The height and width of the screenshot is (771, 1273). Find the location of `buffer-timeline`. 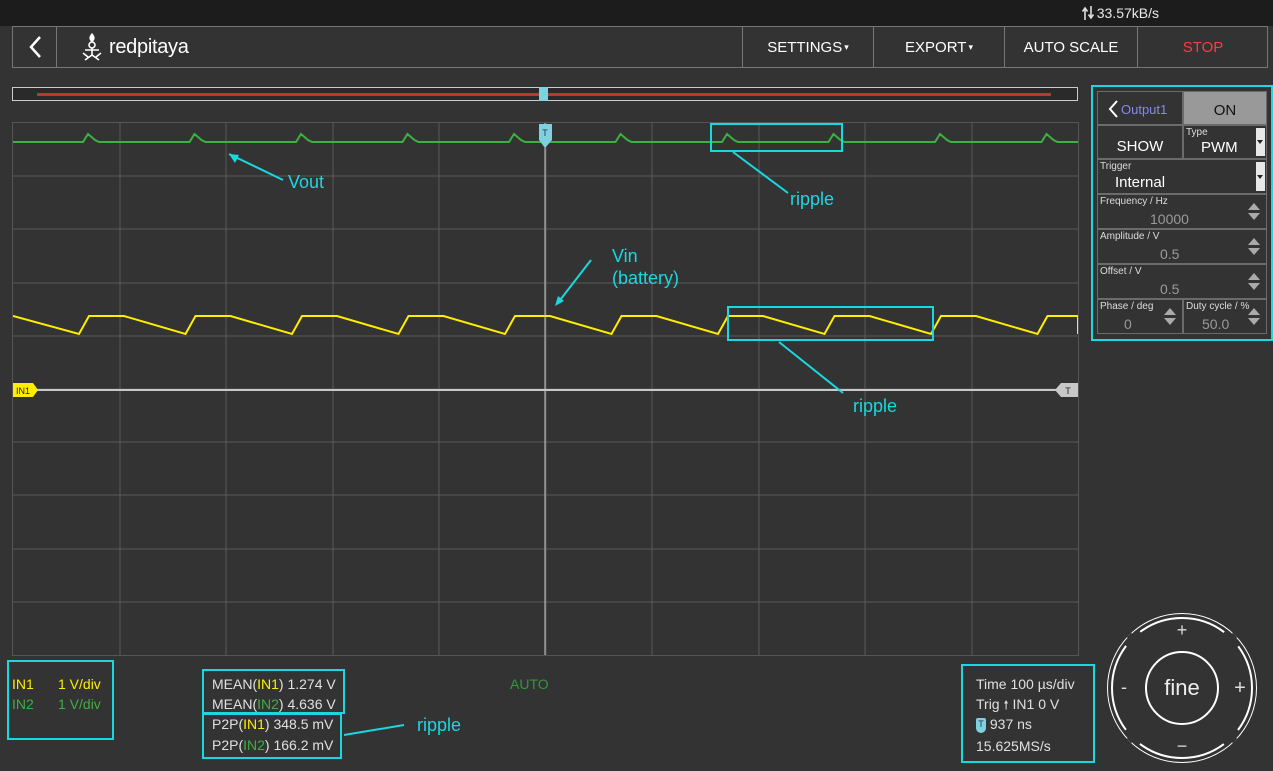

buffer-timeline is located at coordinates (545, 94).